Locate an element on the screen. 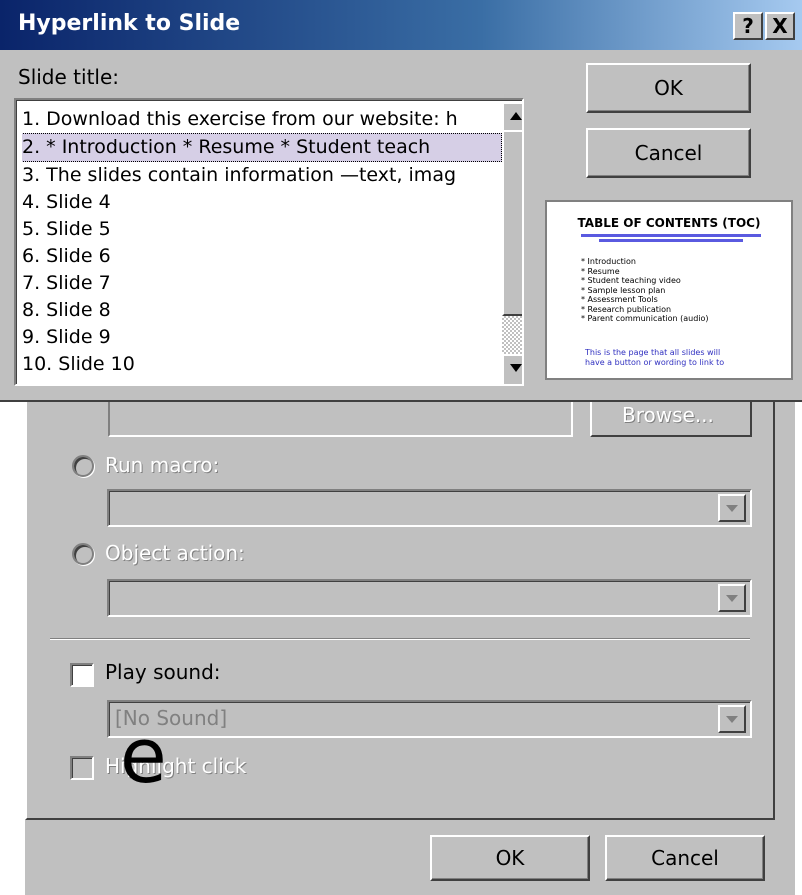 The height and width of the screenshot is (895, 802). preview-bullet-item: * Parent communication (audio) is located at coordinates (645, 318).